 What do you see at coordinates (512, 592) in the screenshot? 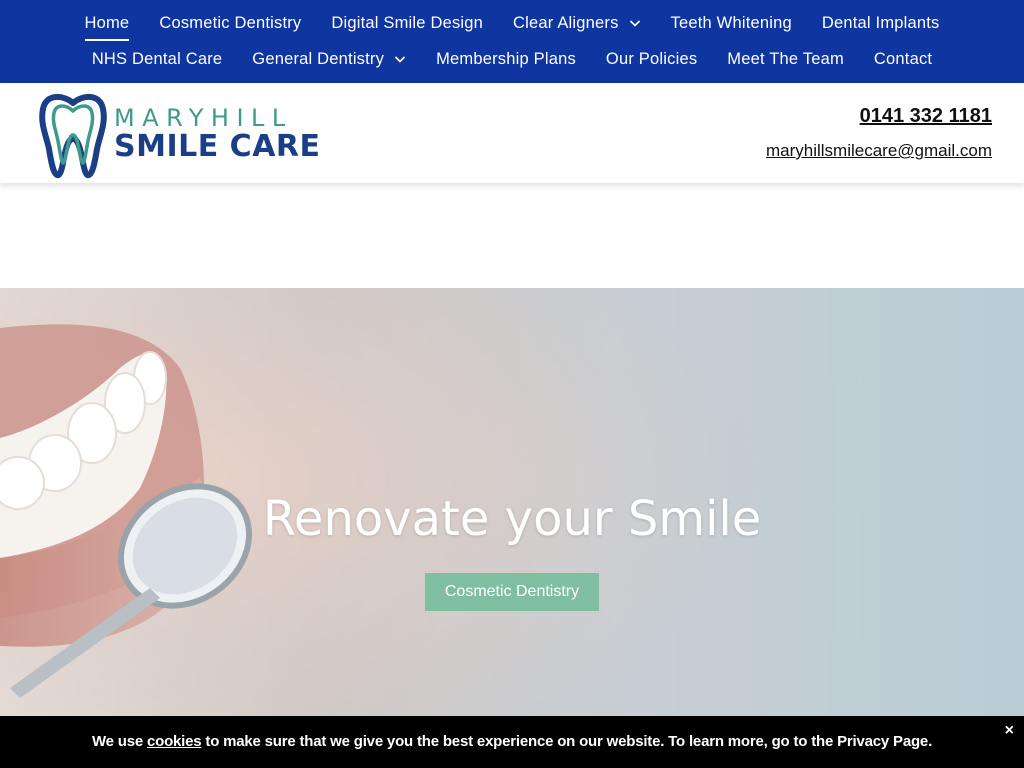
I see `cosmetic-dentistry-button: Cosmetic Dentistry` at bounding box center [512, 592].